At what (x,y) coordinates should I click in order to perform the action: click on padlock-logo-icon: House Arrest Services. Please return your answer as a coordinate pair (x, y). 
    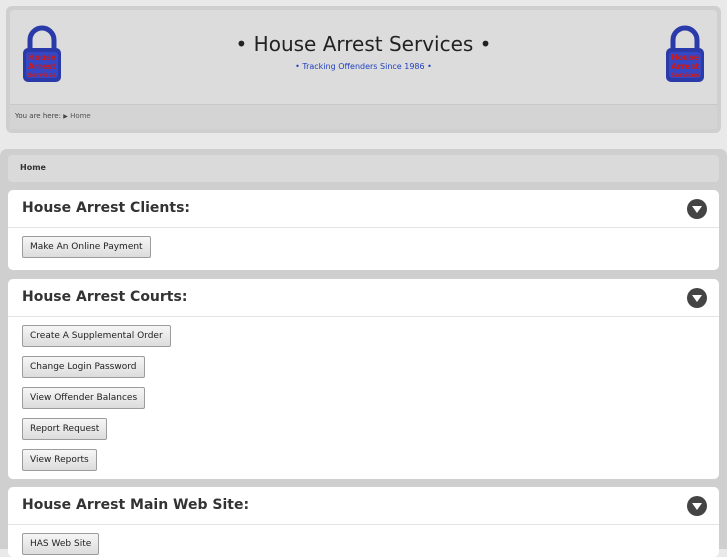
    Looking at the image, I should click on (685, 53).